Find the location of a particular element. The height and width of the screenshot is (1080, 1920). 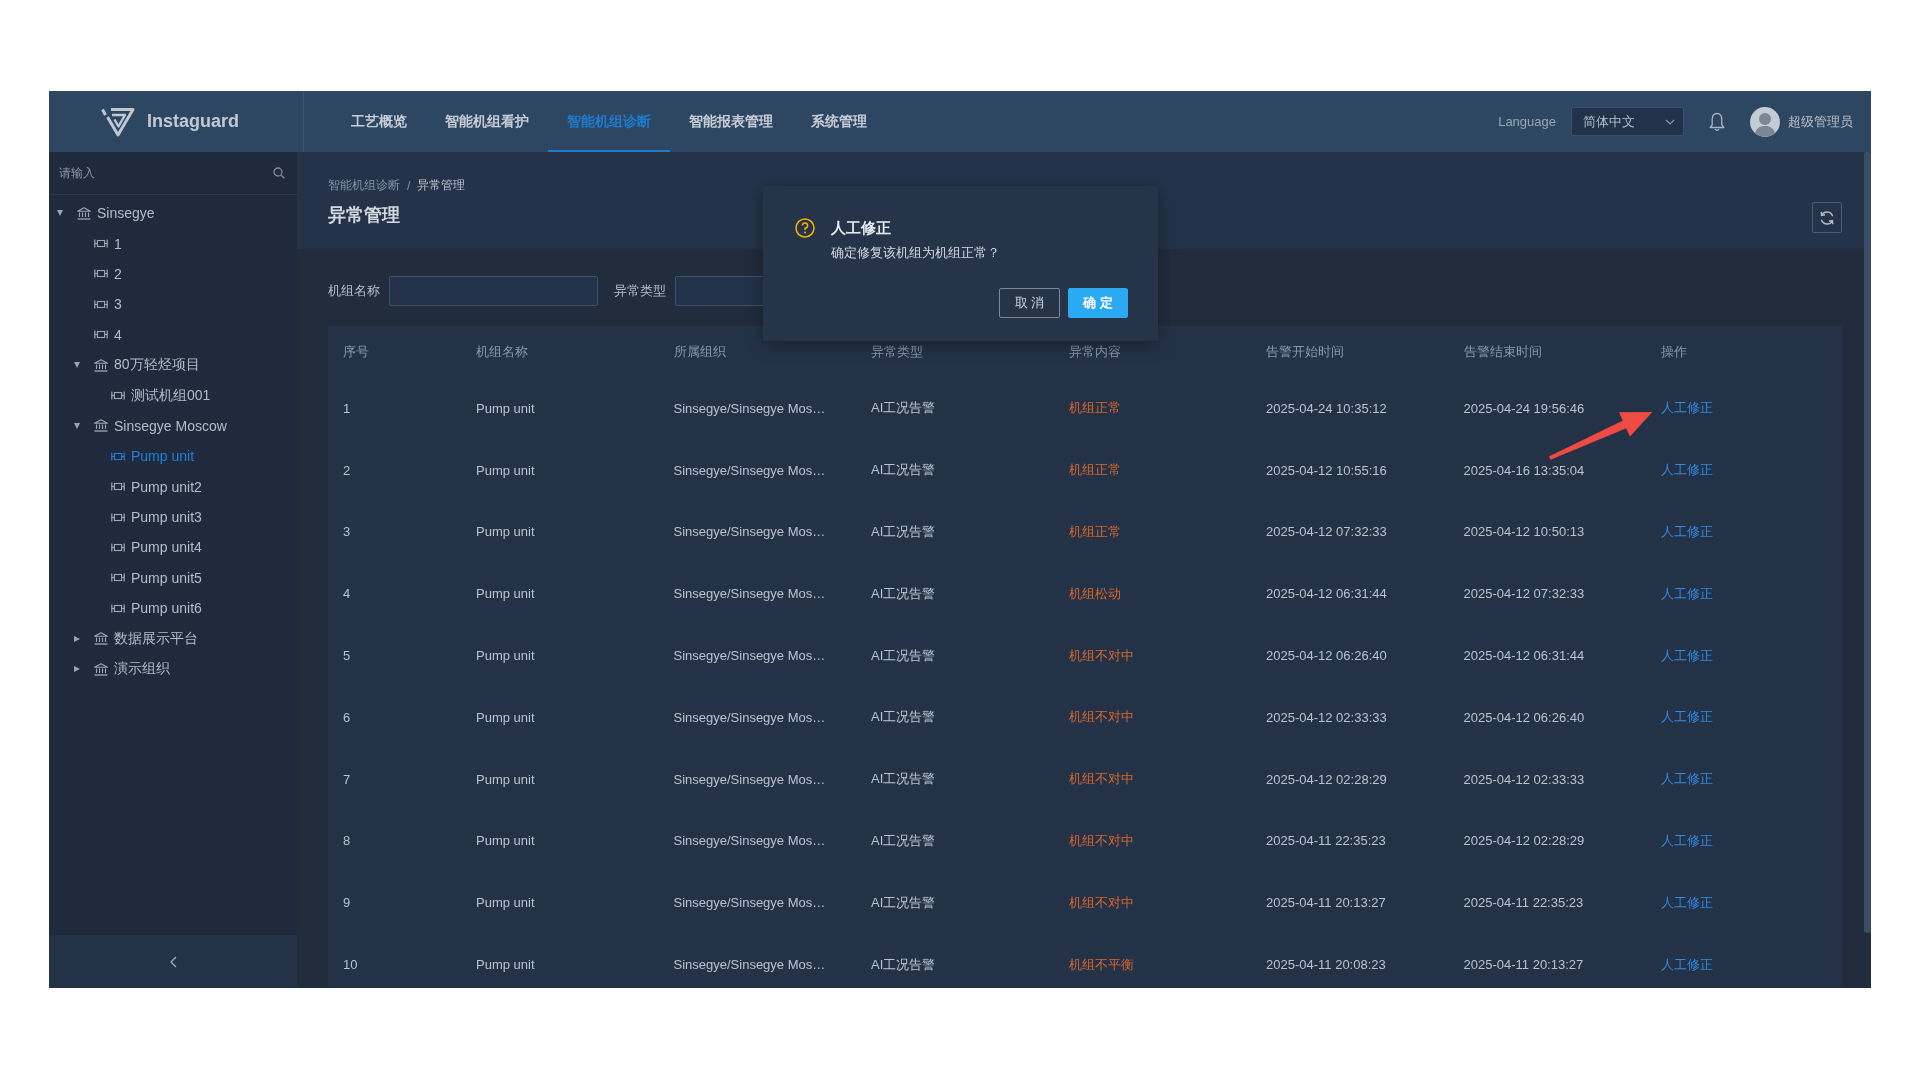

nav-tab: 工艺概览 is located at coordinates (379, 121).